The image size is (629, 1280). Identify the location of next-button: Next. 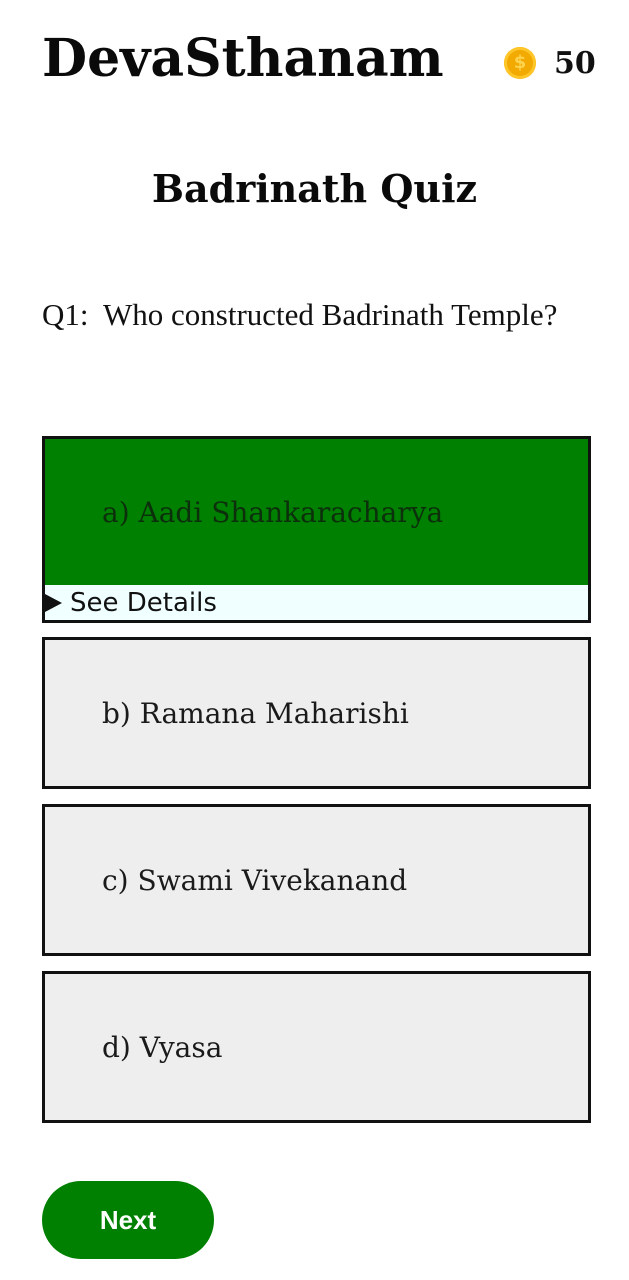
(128, 1220).